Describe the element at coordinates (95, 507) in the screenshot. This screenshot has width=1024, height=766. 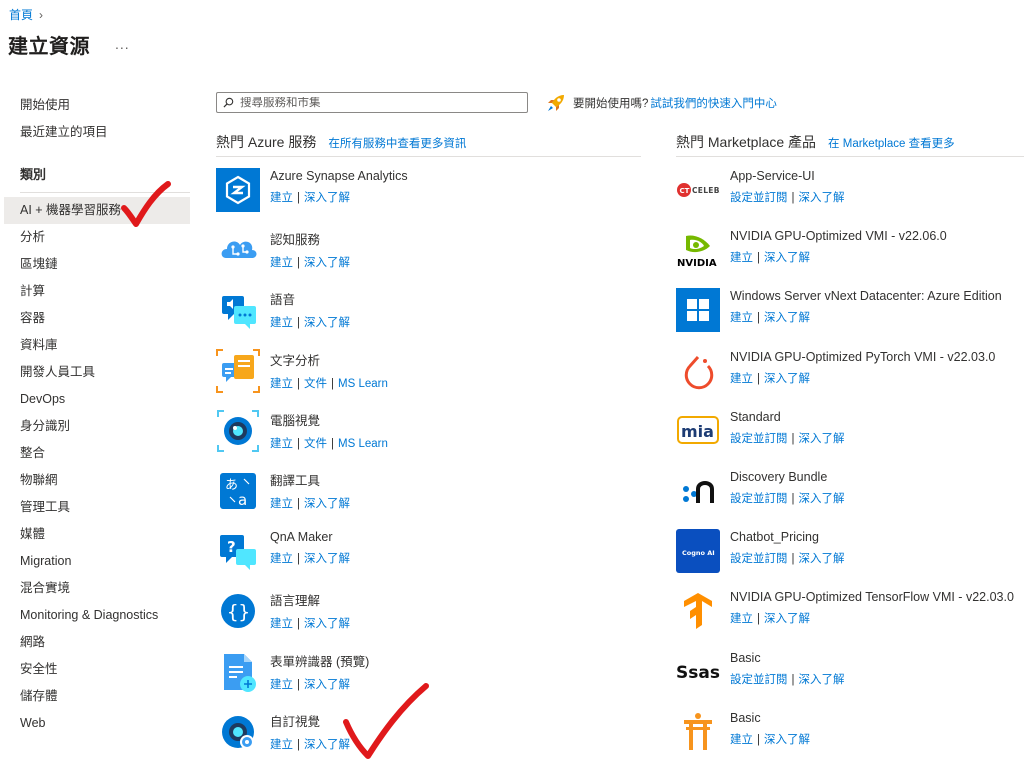
I see `nav-category-item: 管理工具` at that location.